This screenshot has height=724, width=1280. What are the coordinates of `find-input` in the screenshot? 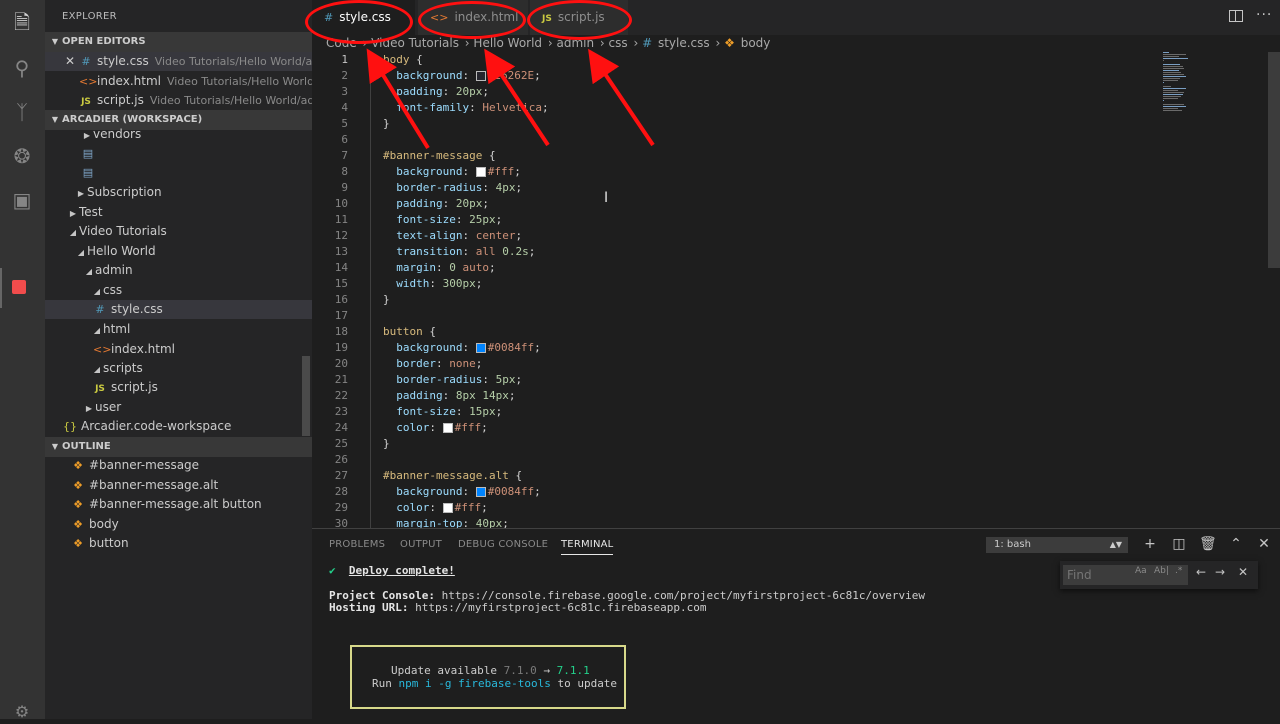 It's located at (1125, 575).